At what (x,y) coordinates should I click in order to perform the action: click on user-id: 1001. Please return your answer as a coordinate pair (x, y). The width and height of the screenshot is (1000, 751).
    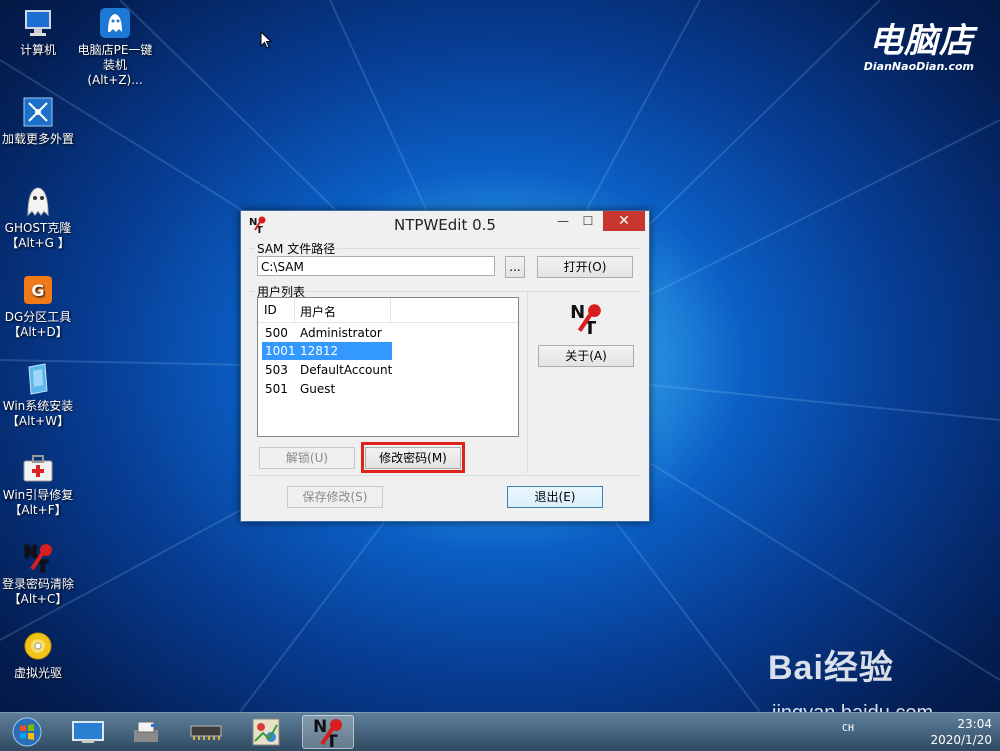
    Looking at the image, I should click on (280, 351).